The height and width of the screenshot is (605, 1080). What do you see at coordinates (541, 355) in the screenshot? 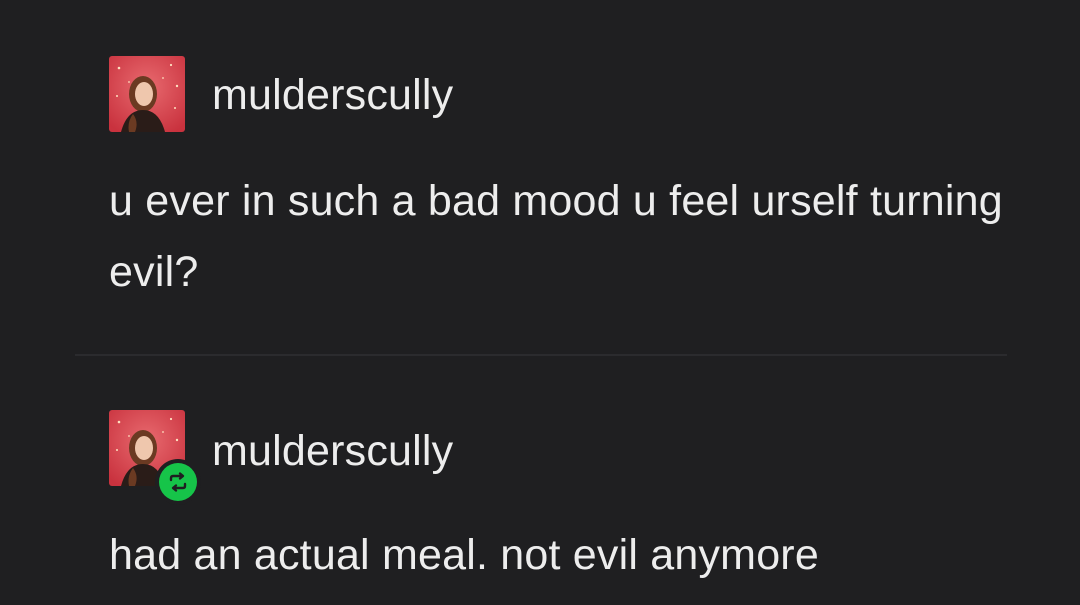
I see `post-divider` at bounding box center [541, 355].